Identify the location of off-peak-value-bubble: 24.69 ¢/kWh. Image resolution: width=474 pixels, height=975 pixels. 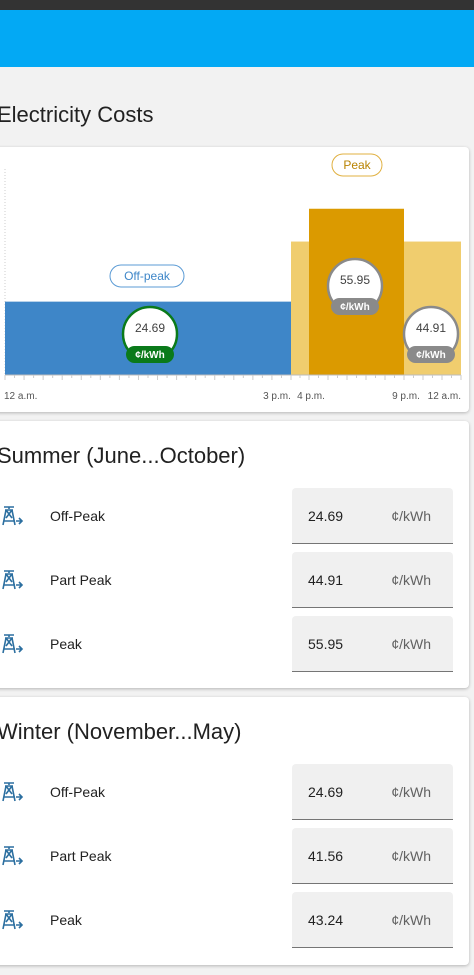
(150, 334).